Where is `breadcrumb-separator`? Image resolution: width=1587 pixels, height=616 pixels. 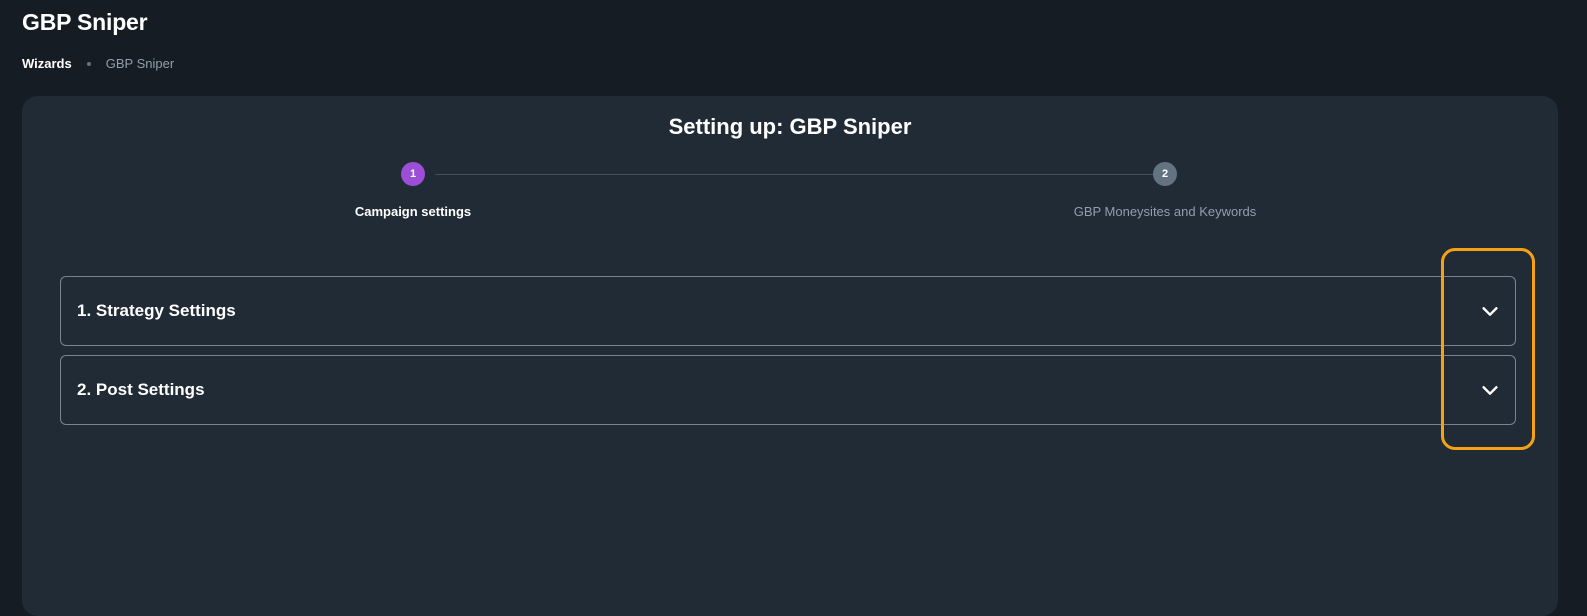 breadcrumb-separator is located at coordinates (88, 63).